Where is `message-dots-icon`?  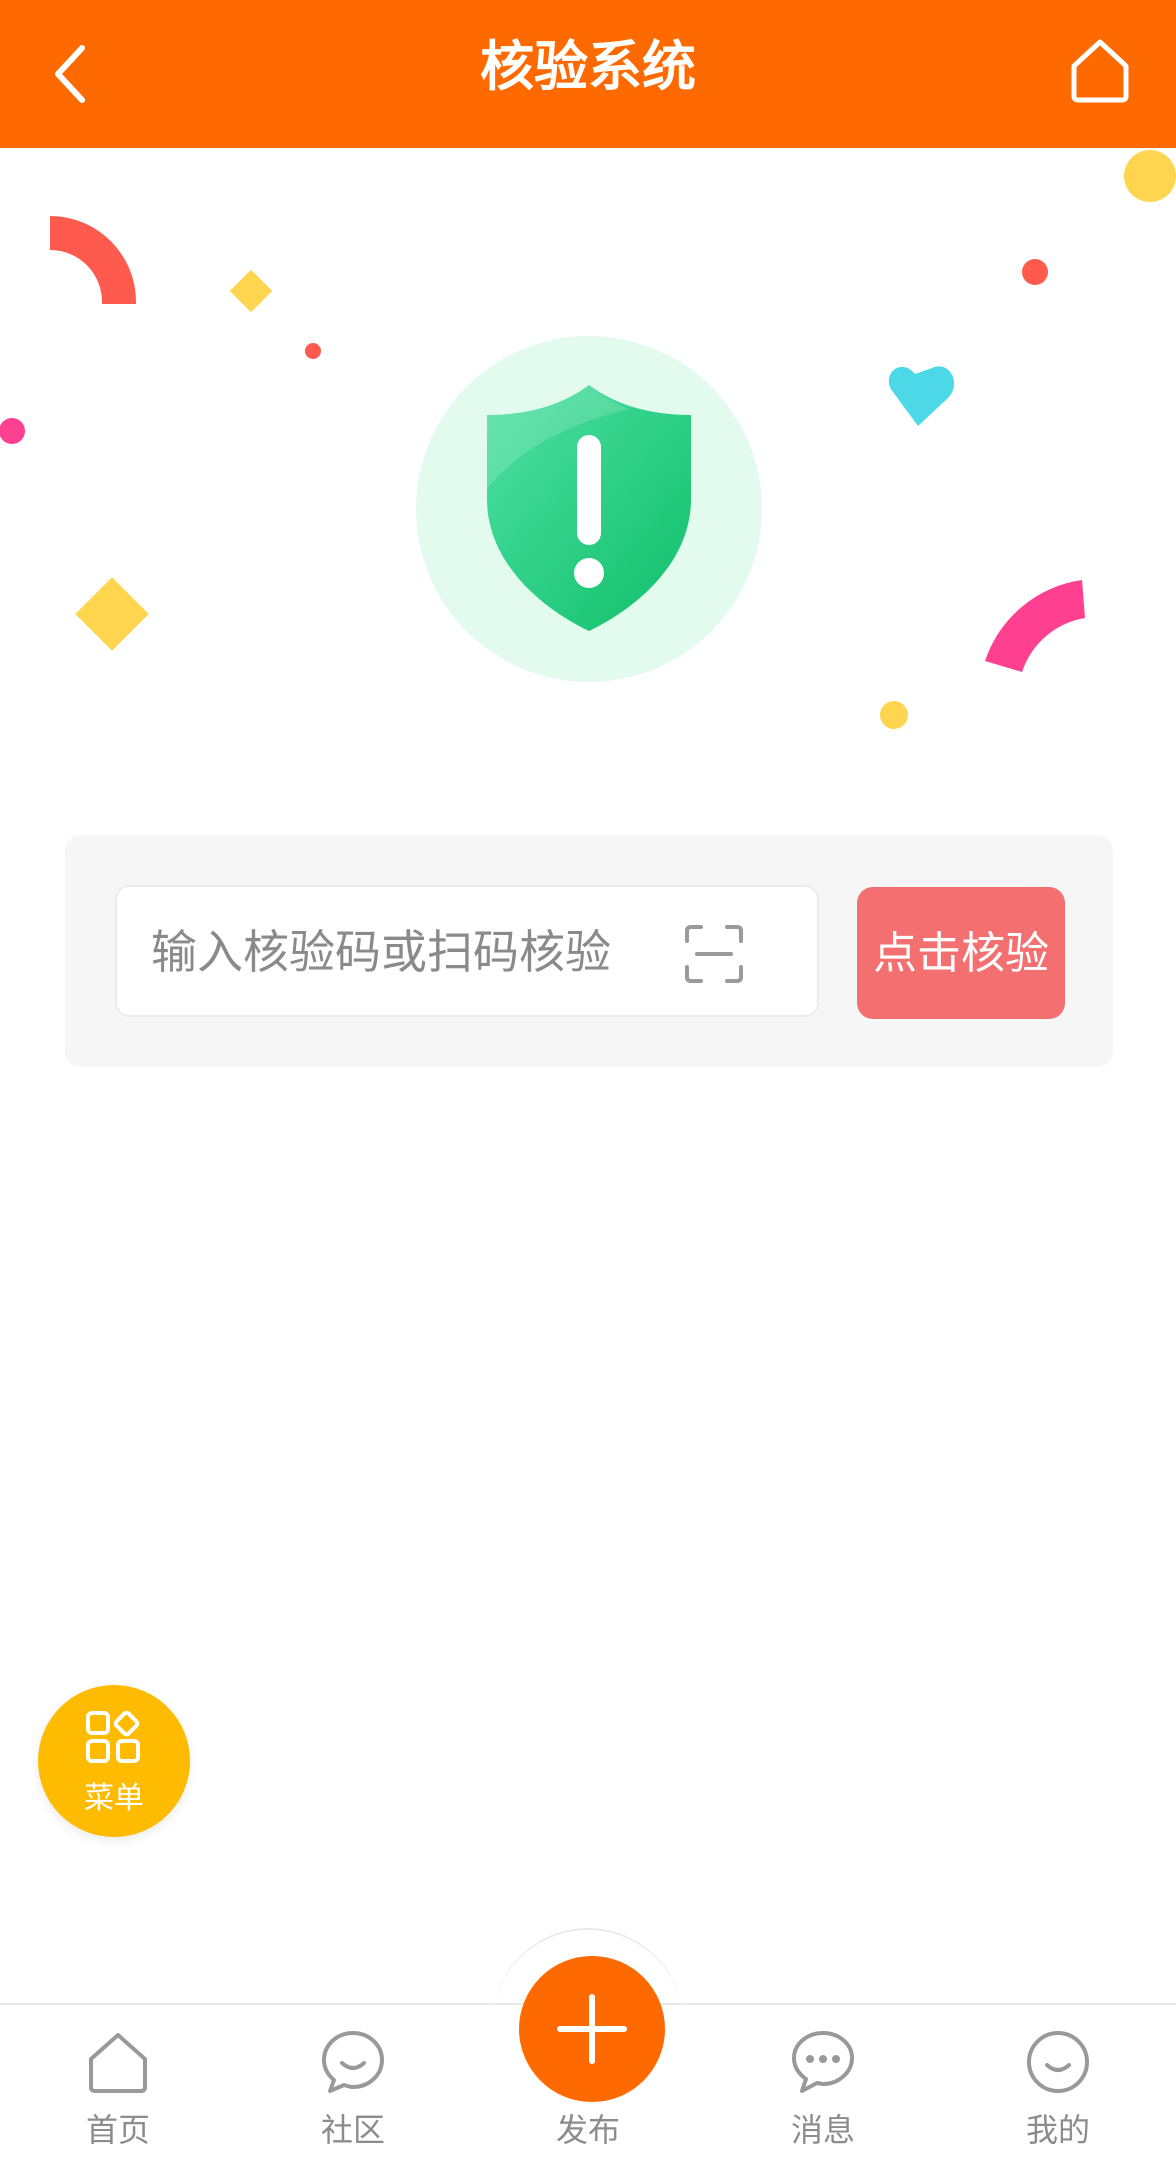 message-dots-icon is located at coordinates (823, 2062).